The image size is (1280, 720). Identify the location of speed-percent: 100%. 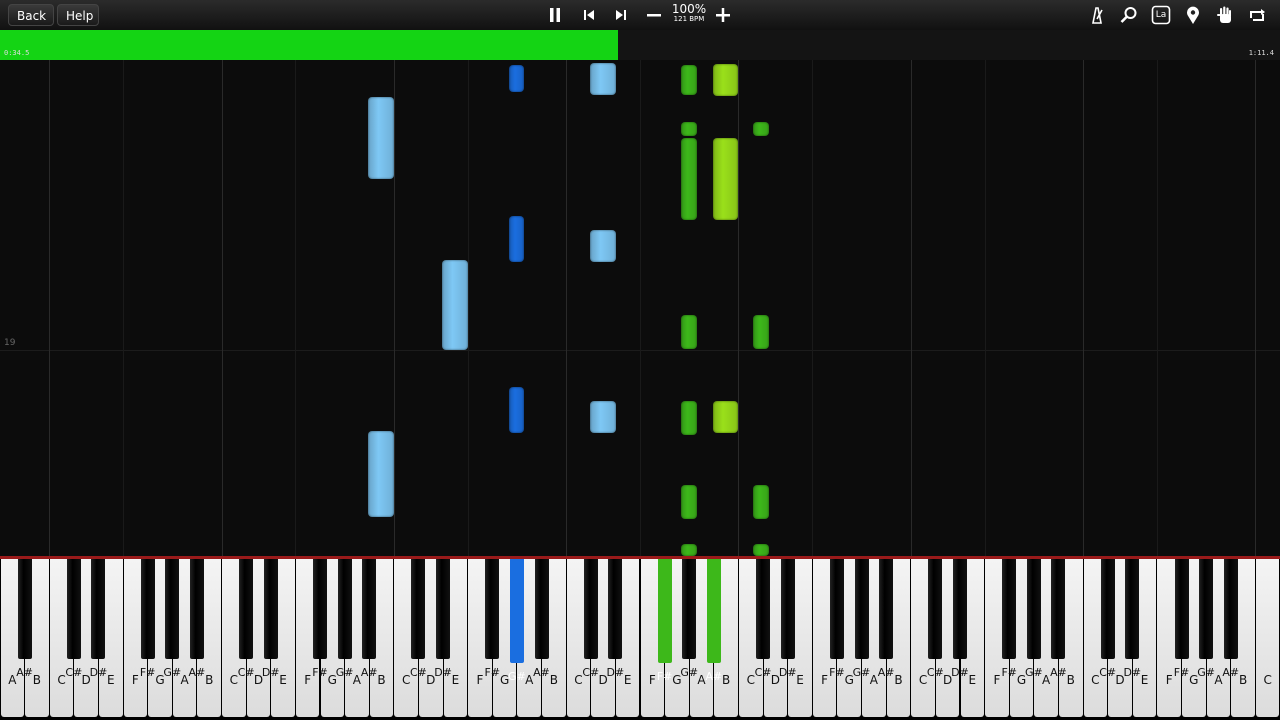
(689, 9).